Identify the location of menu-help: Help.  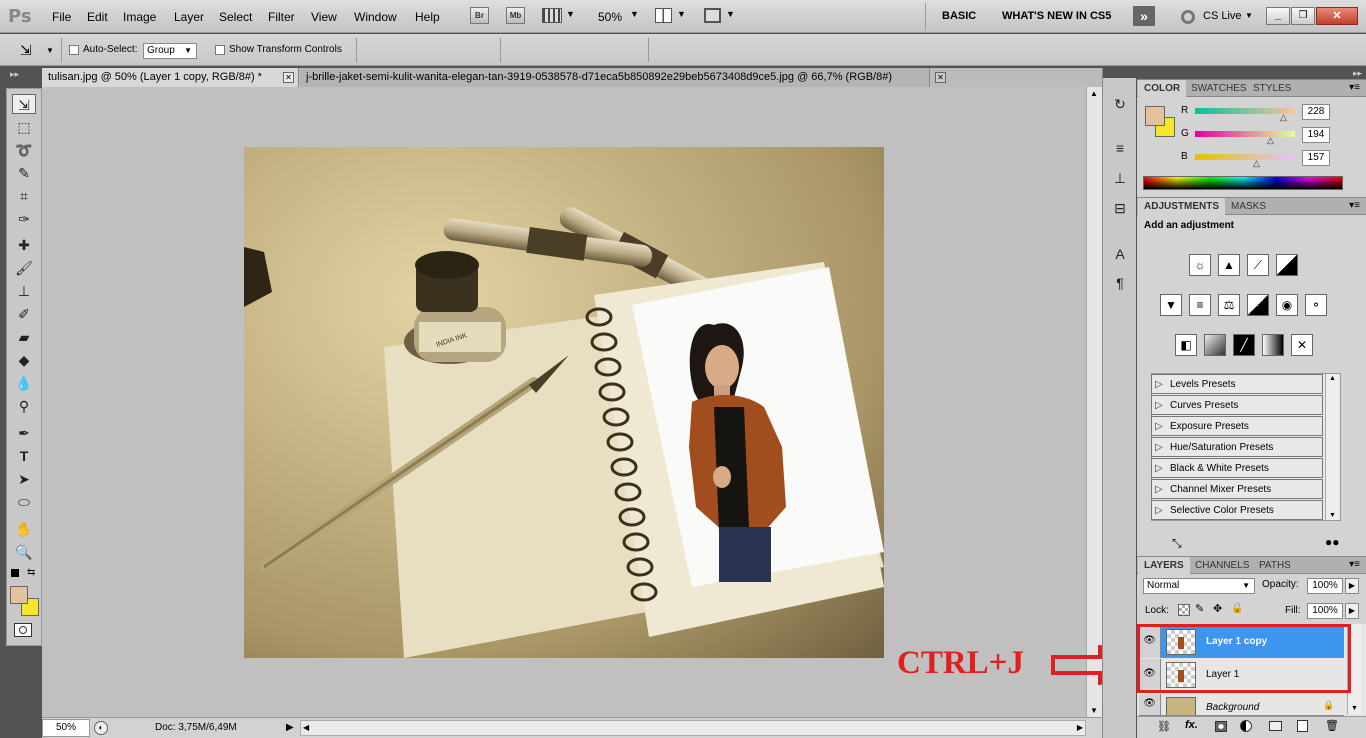
(427, 17).